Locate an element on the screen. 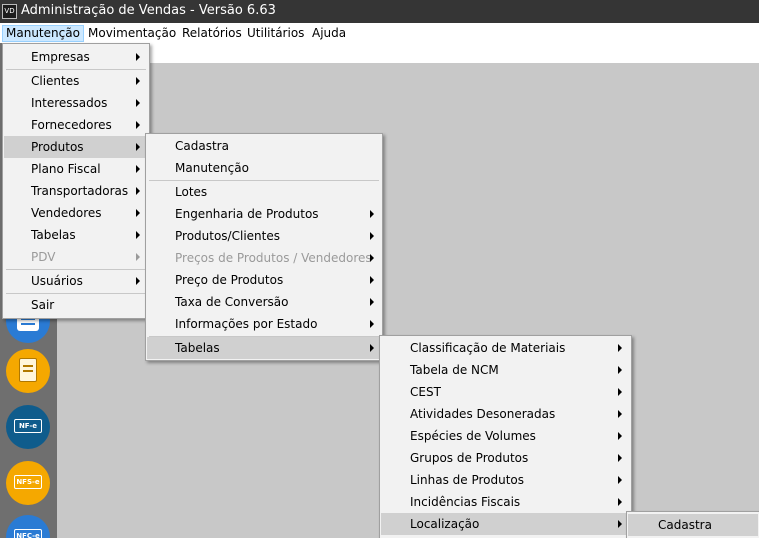 This screenshot has height=538, width=759. menu-item-label: Produtos is located at coordinates (57, 147).